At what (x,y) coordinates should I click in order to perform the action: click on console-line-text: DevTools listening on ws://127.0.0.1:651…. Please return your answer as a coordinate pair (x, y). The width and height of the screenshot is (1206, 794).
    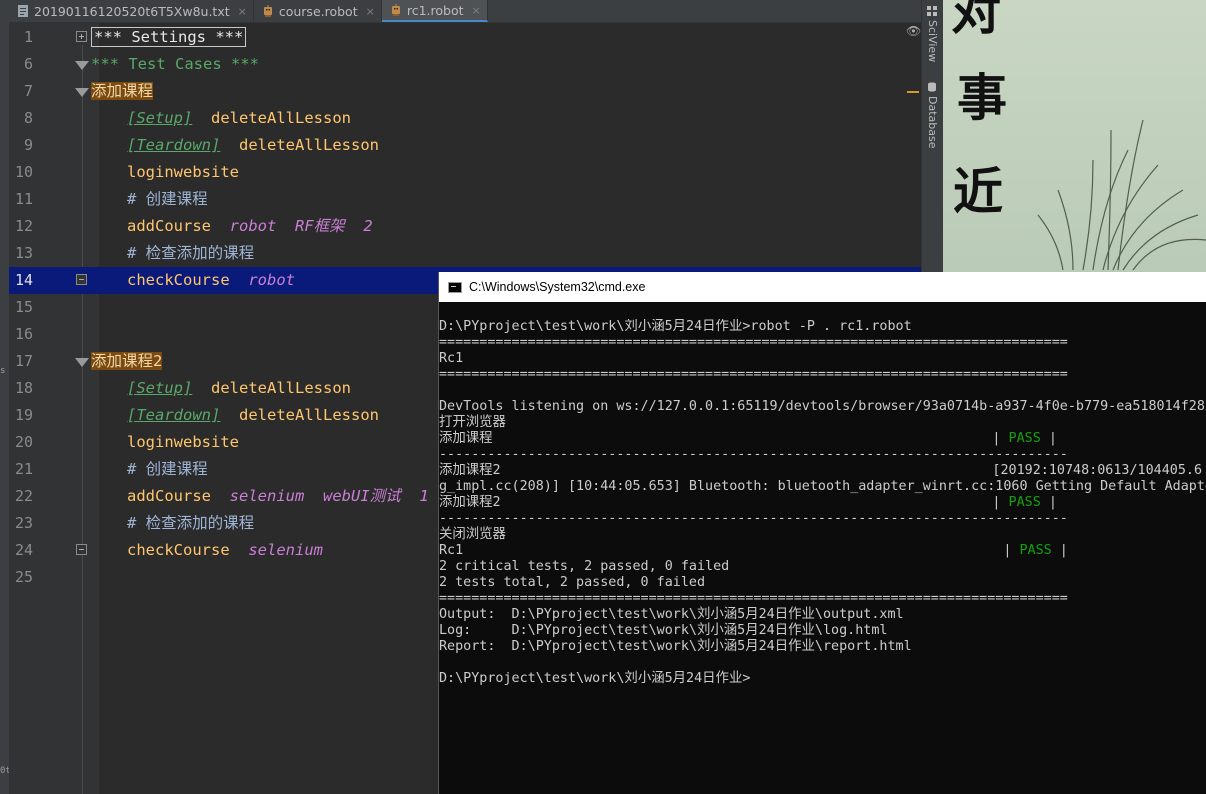
    Looking at the image, I should click on (822, 406).